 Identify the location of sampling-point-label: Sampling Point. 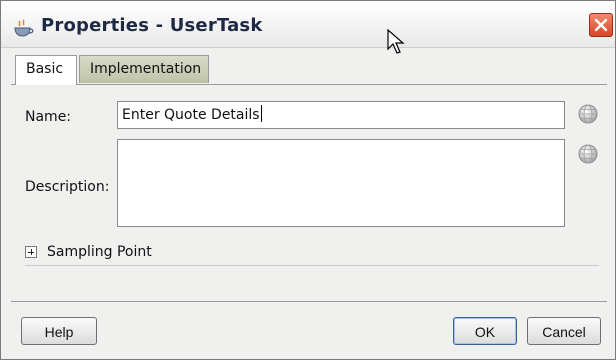
(99, 252).